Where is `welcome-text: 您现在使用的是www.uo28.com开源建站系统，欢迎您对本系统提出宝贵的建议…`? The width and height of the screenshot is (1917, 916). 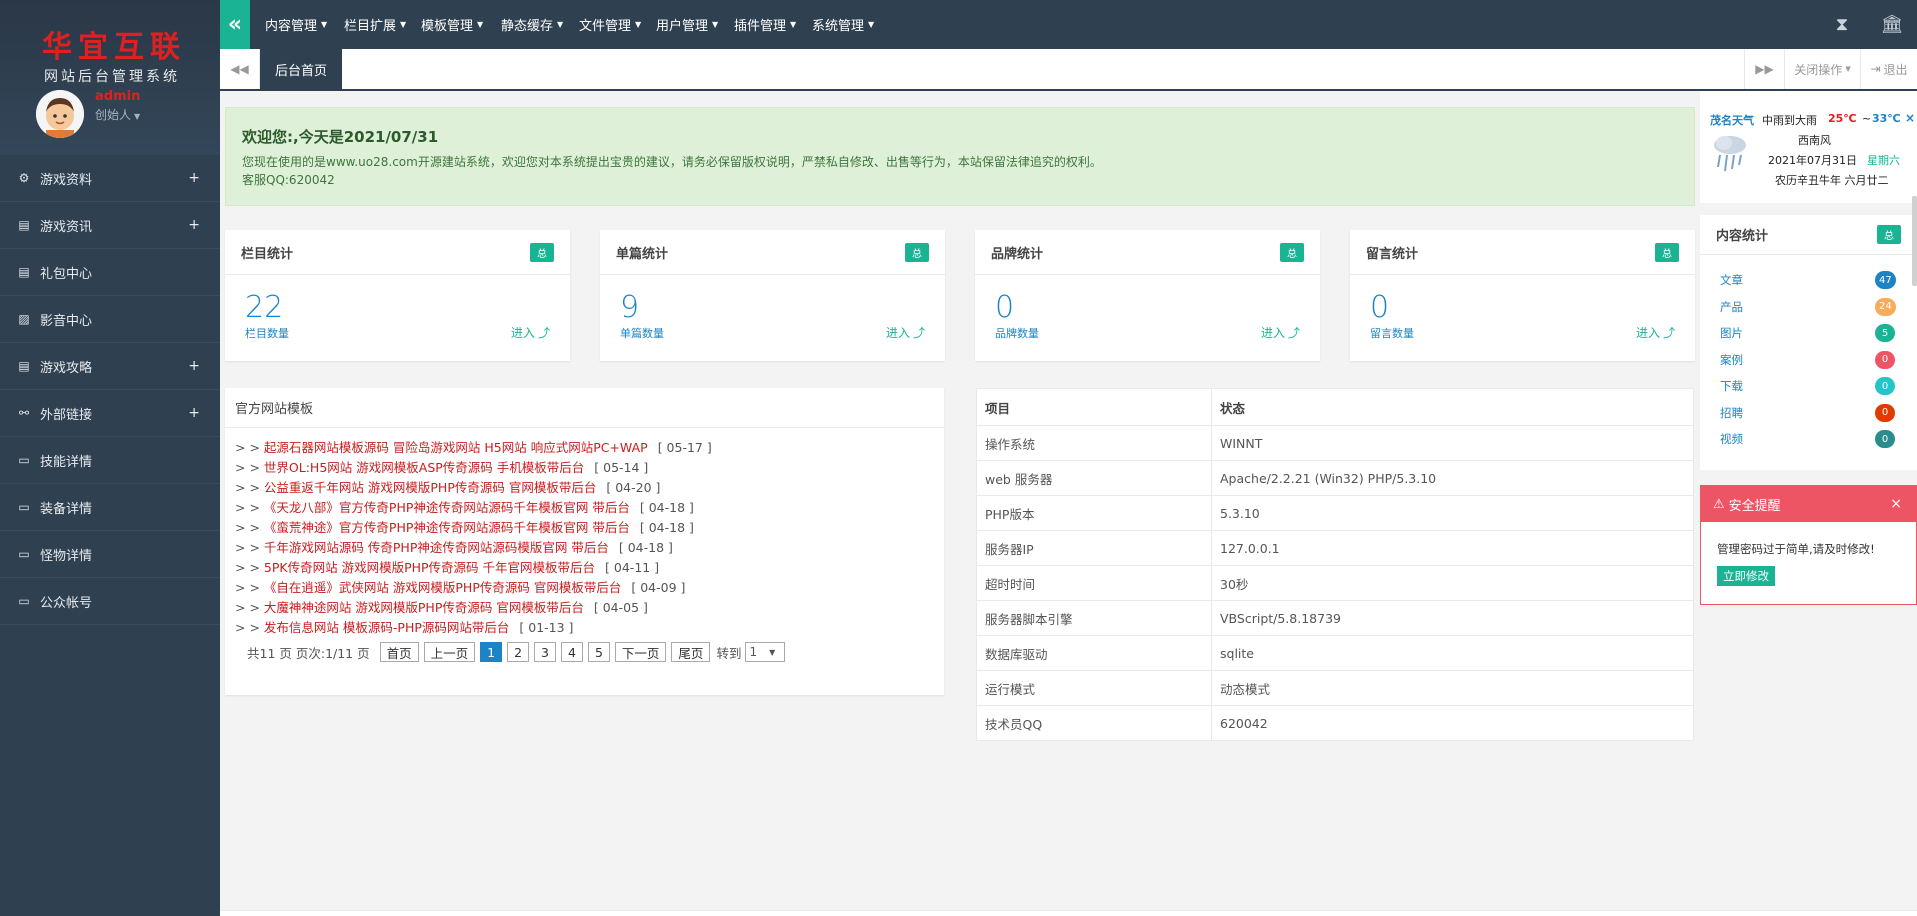 welcome-text: 您现在使用的是www.uo28.com开源建站系统，欢迎您对本系统提出宝贵的建议… is located at coordinates (672, 162).